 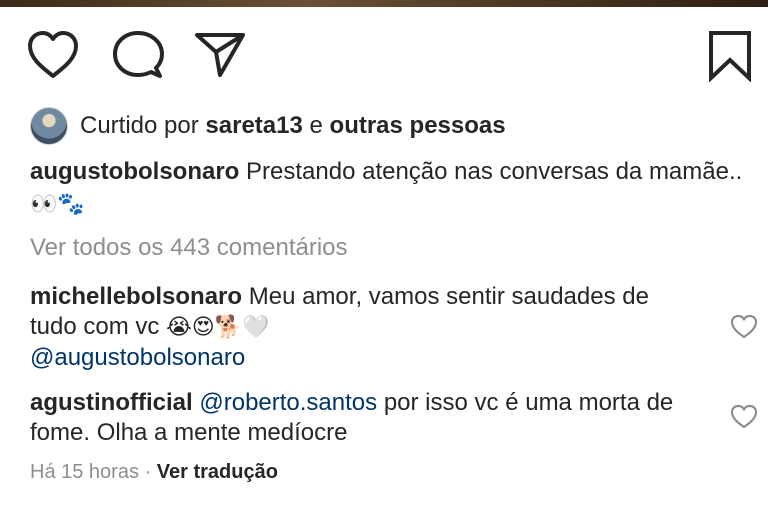 I want to click on heart-icon, so click(x=53, y=55).